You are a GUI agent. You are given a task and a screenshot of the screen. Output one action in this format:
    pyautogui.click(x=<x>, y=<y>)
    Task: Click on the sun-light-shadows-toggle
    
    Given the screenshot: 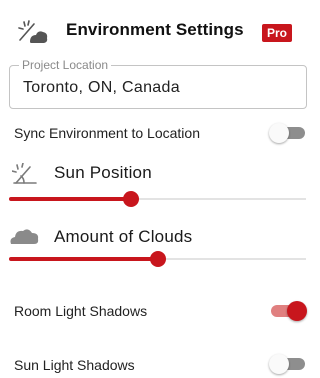 What is the action you would take?
    pyautogui.click(x=287, y=364)
    